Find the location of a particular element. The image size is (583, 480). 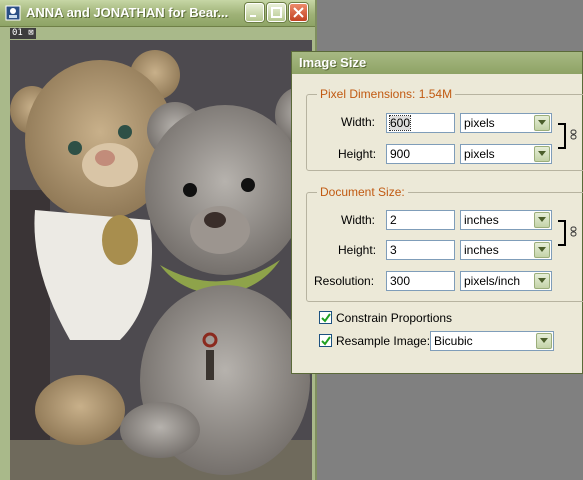

photoshop-icon is located at coordinates (13, 13).